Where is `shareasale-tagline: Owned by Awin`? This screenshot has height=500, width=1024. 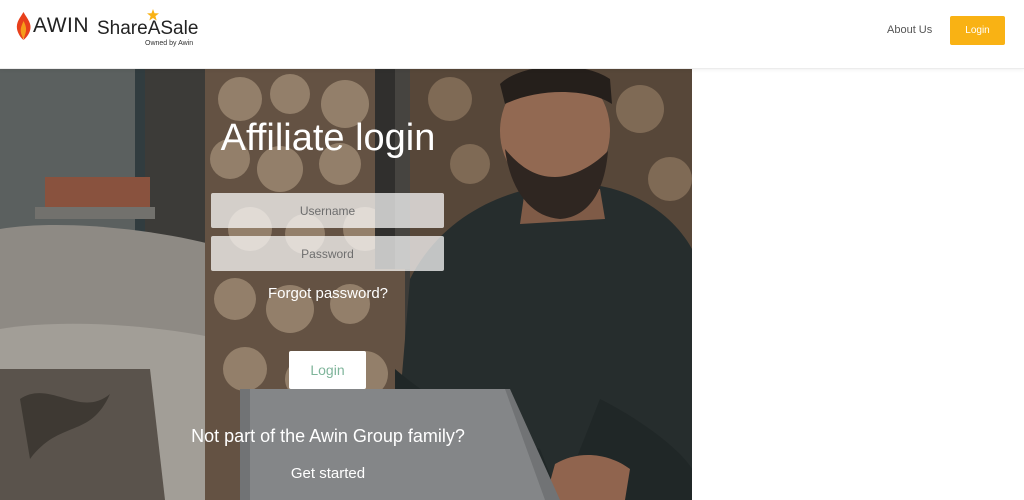 shareasale-tagline: Owned by Awin is located at coordinates (169, 43).